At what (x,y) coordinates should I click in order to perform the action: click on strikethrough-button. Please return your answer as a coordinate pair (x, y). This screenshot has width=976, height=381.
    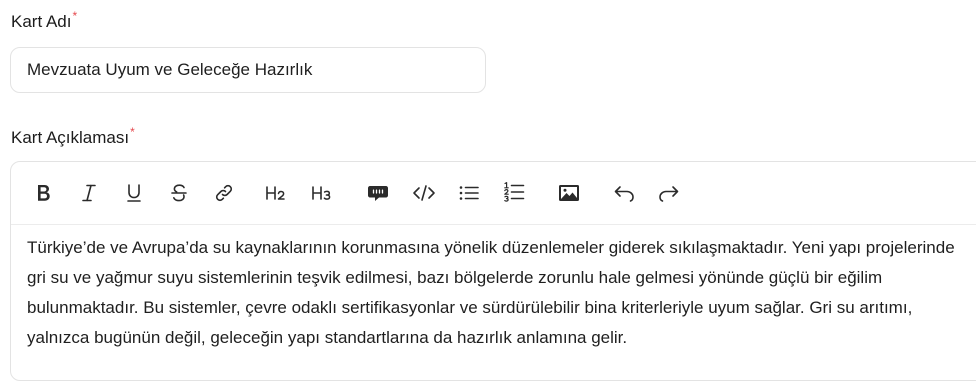
    Looking at the image, I should click on (179, 193).